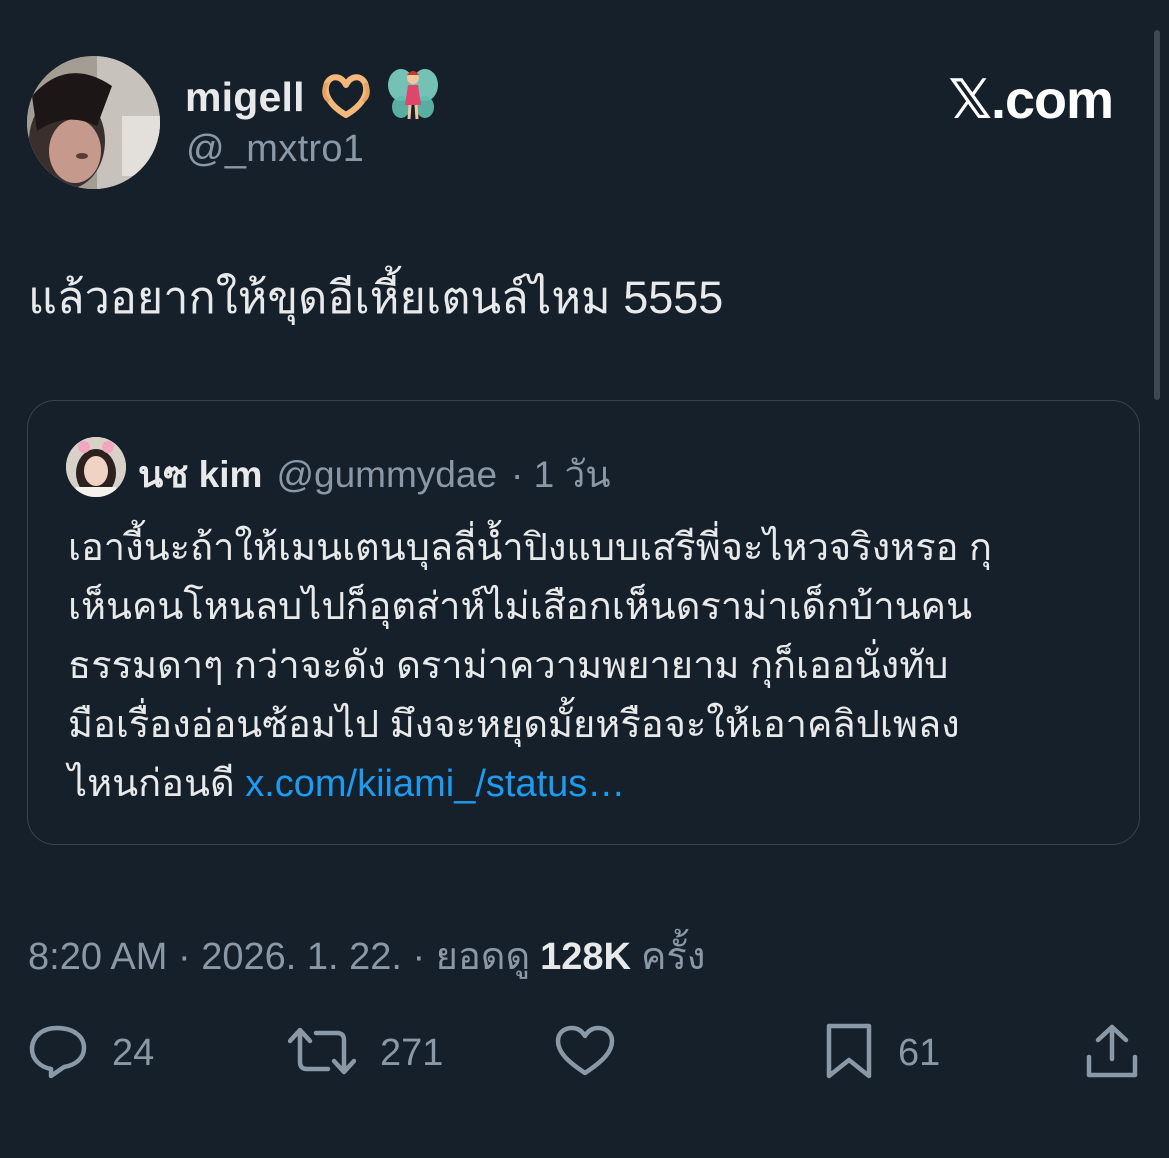 This screenshot has width=1169, height=1158. Describe the element at coordinates (365, 1053) in the screenshot. I see `retweet-button: 271` at that location.